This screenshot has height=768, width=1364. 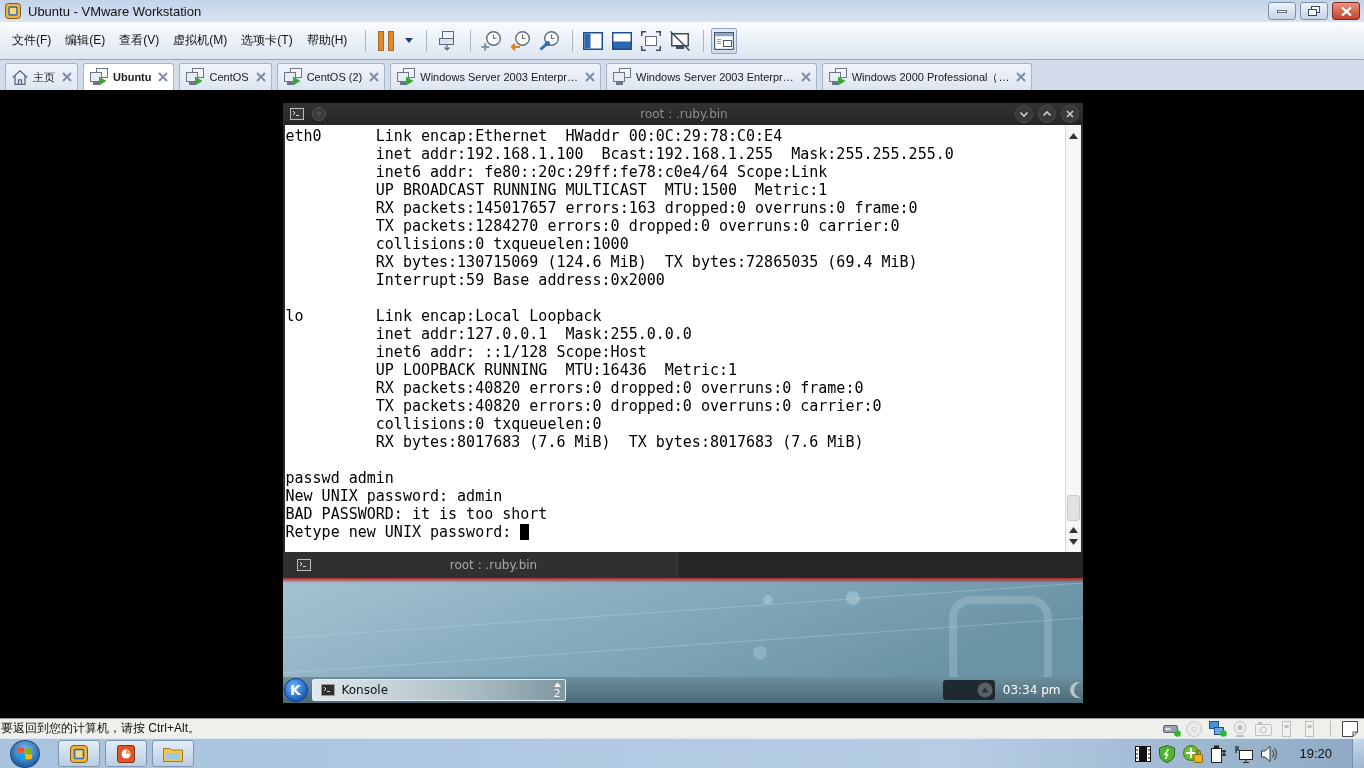 What do you see at coordinates (579, 136) in the screenshot?
I see `terminal-line: Link encap:Ethernet HWaddr 00:0C:29:78:C0:E4` at bounding box center [579, 136].